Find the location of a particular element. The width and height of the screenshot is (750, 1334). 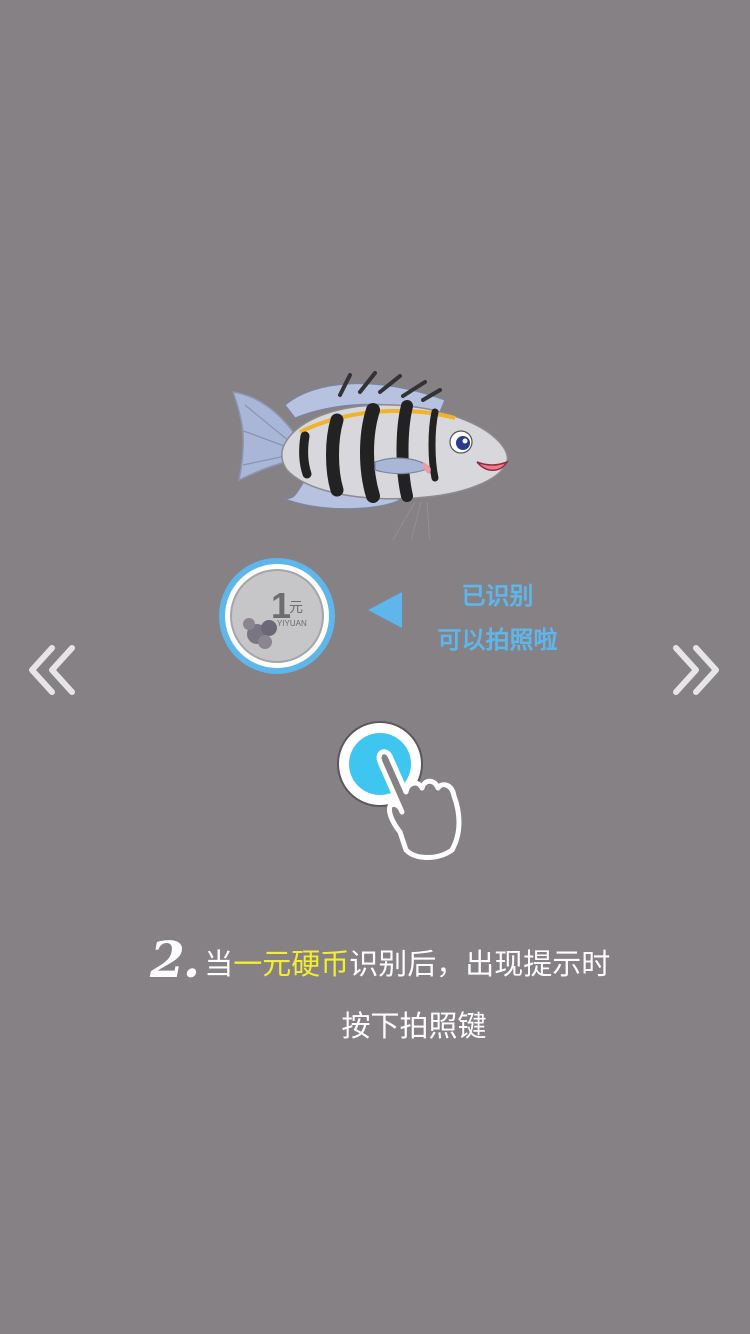

step-number: 2. is located at coordinates (175, 959).